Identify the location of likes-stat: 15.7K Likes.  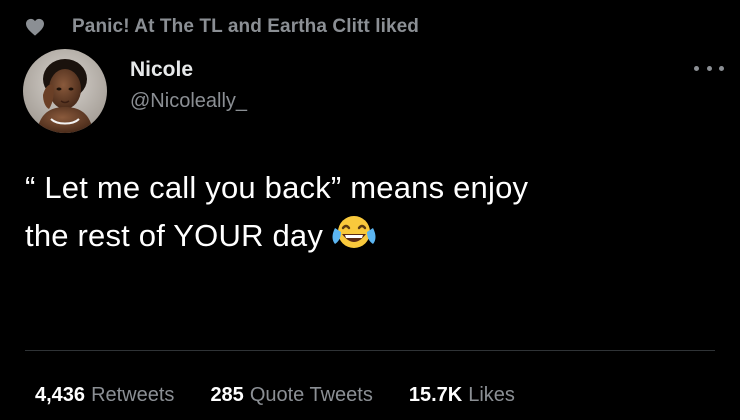
(462, 395).